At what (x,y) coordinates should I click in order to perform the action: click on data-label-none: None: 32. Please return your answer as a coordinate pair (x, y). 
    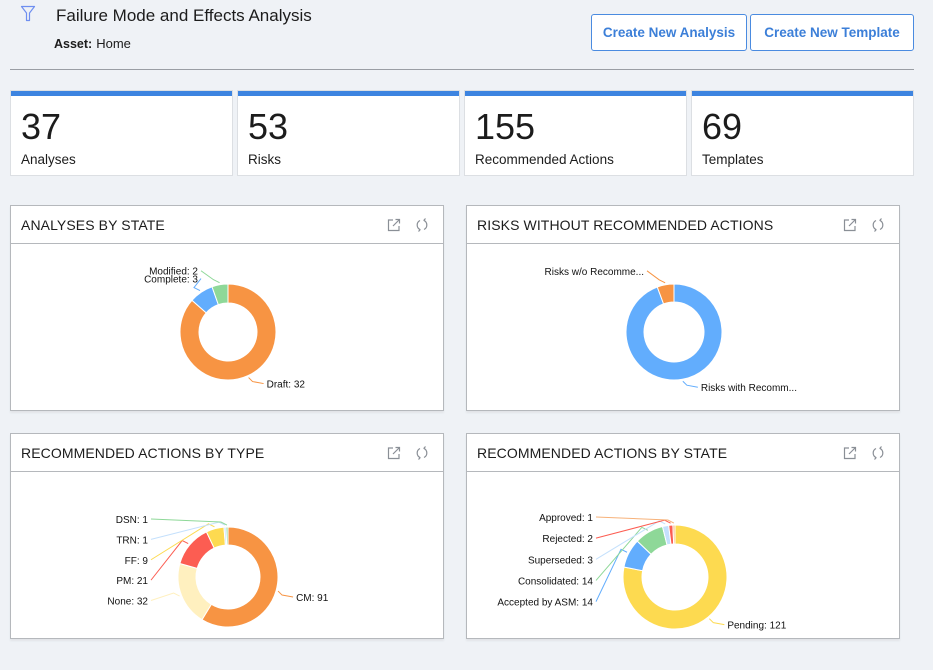
    Looking at the image, I should click on (127, 602).